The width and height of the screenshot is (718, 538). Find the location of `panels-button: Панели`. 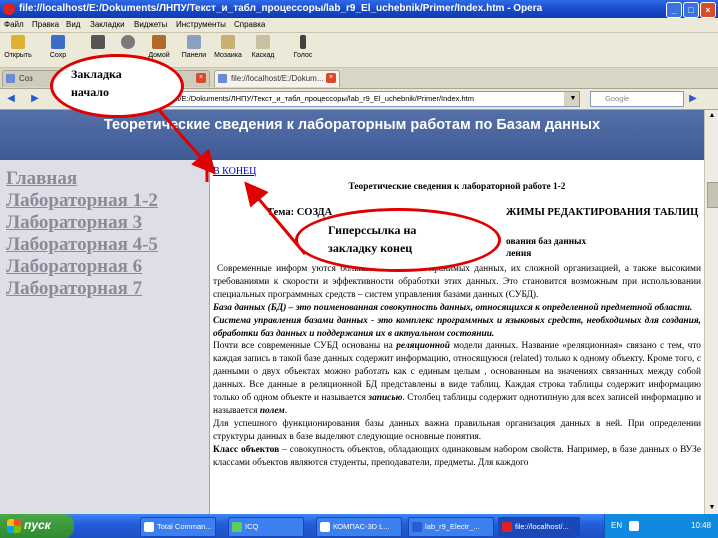

panels-button: Панели is located at coordinates (194, 50).